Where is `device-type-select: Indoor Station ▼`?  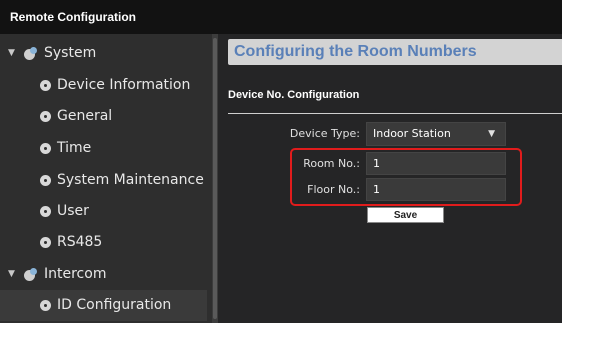 device-type-select: Indoor Station ▼ is located at coordinates (436, 134).